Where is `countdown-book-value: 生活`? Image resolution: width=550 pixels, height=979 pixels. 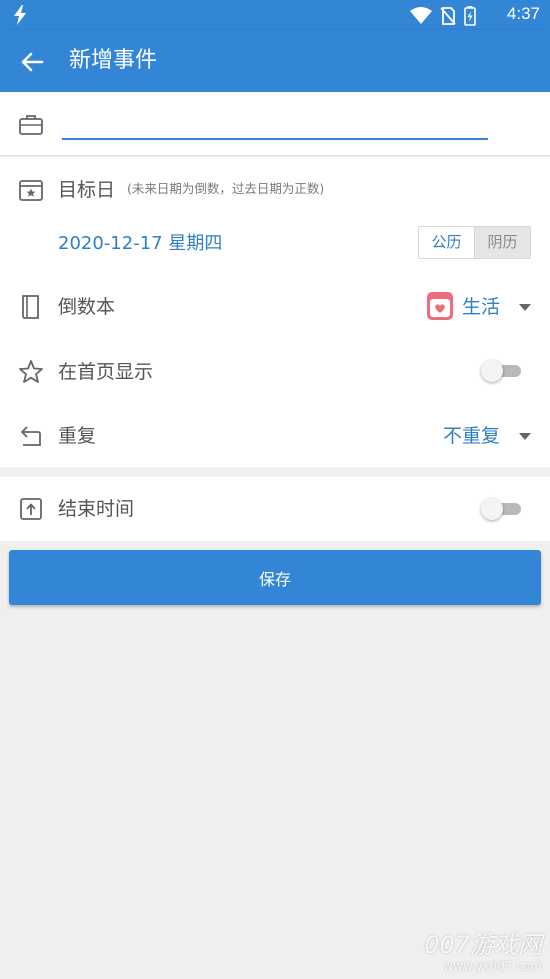
countdown-book-value: 生活 is located at coordinates (481, 307).